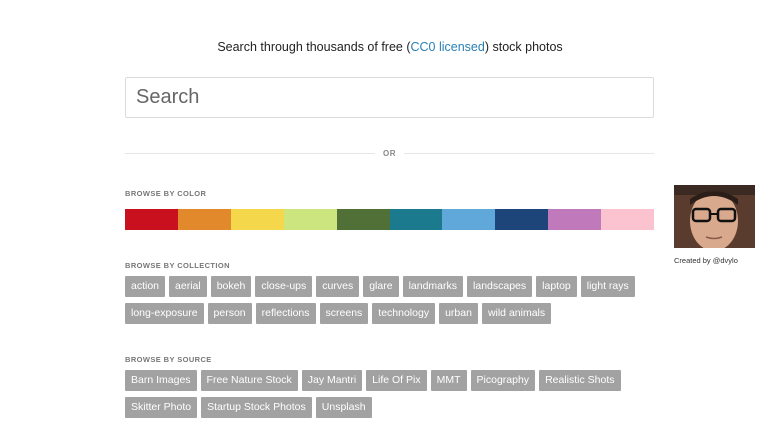  I want to click on browse-by-collection-label: BROWSE BY COLLECTION, so click(177, 265).